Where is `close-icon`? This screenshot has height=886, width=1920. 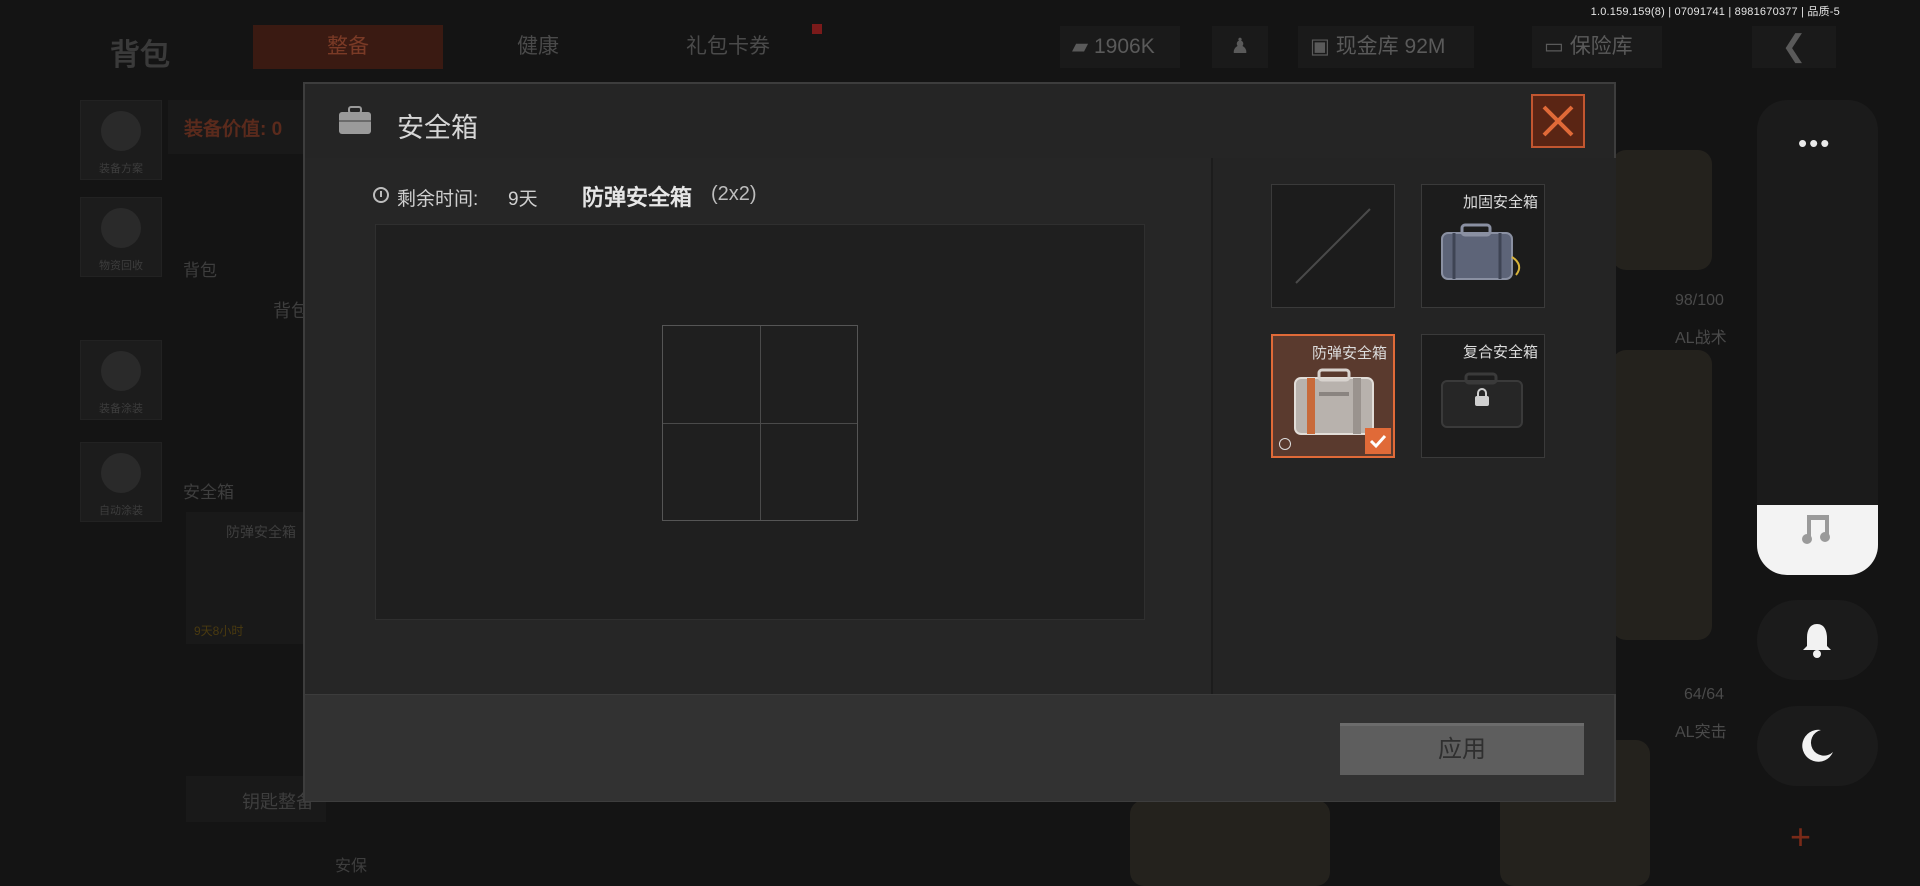 close-icon is located at coordinates (1558, 121).